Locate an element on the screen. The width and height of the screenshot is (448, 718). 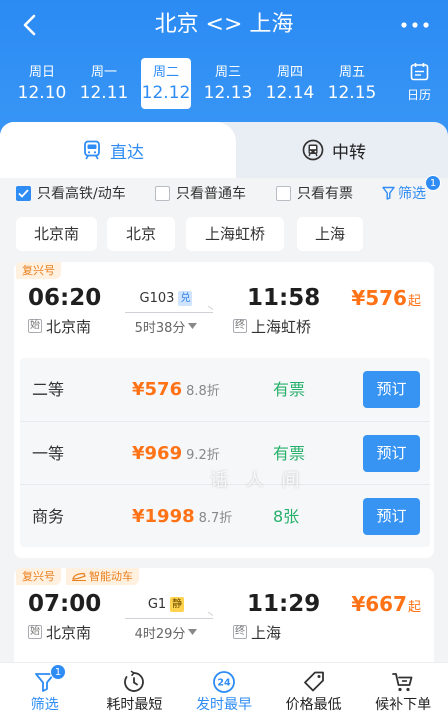
tab-direct: 直达 is located at coordinates (118, 150).